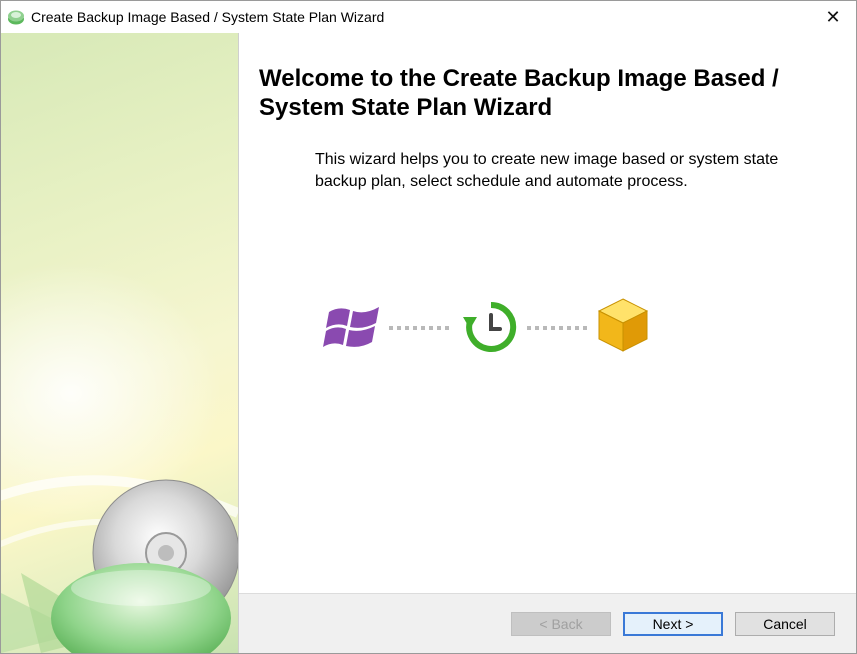 Image resolution: width=857 pixels, height=654 pixels. I want to click on storage-cube-icon, so click(623, 325).